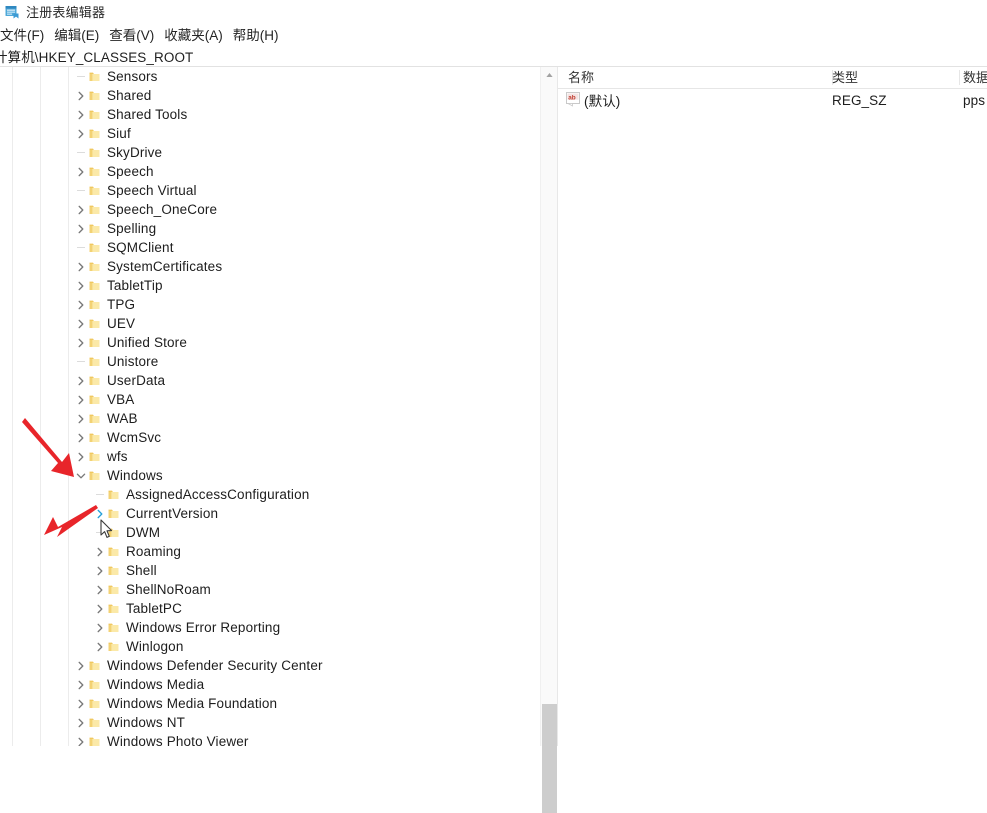 This screenshot has height=813, width=987. Describe the element at coordinates (268, 152) in the screenshot. I see `tree-item-skydrive: SkyDrive` at that location.